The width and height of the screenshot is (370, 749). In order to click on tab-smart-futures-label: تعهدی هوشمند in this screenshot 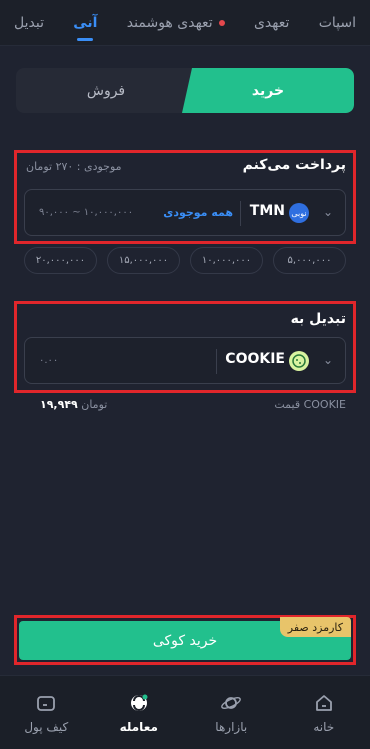, I will do `click(169, 22)`.